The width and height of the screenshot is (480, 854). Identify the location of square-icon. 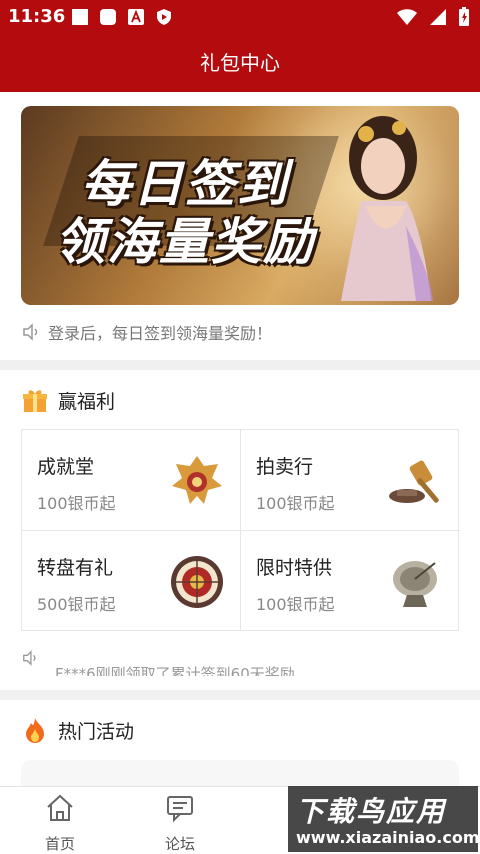
(80, 17).